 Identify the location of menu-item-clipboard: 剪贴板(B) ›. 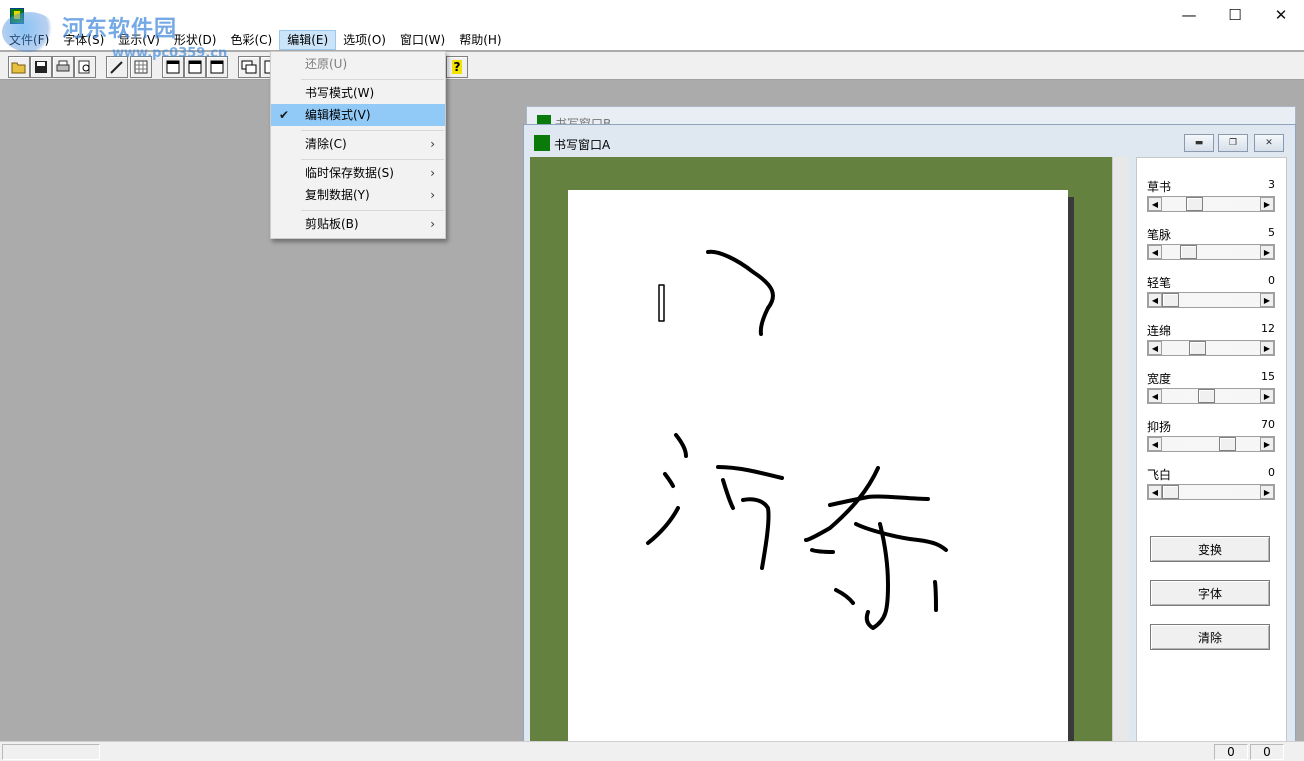
(358, 224).